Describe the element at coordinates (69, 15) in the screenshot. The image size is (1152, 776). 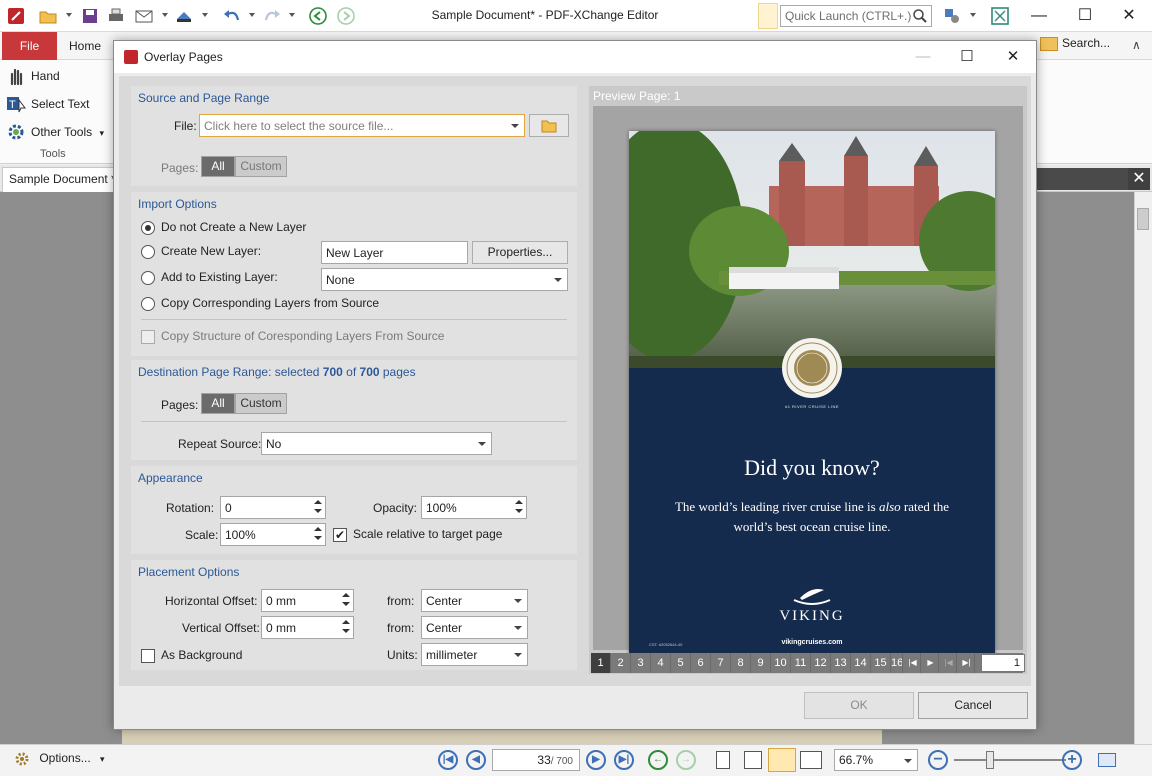
I see `open-dropdown-icon` at that location.